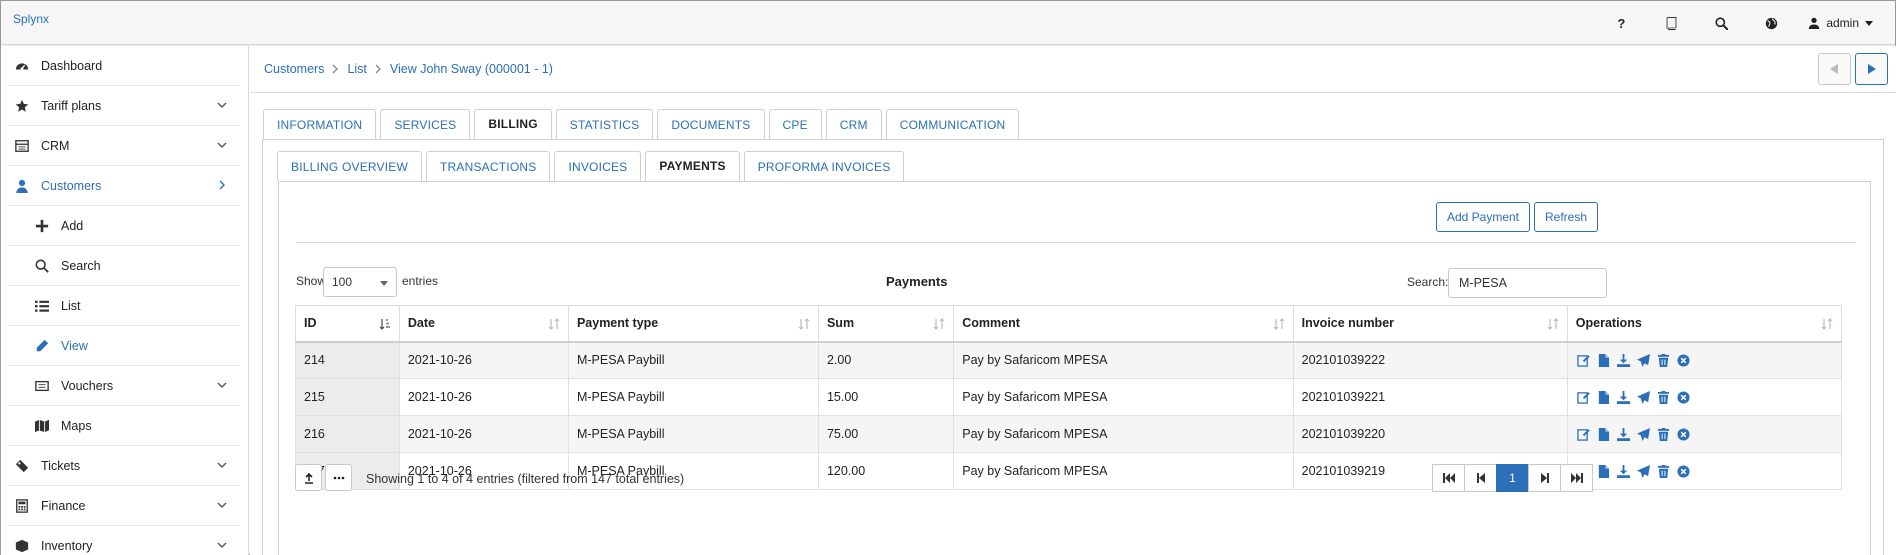 The width and height of the screenshot is (1896, 555). What do you see at coordinates (123, 386) in the screenshot?
I see `sidebar-item-vouchers: Vouchers` at bounding box center [123, 386].